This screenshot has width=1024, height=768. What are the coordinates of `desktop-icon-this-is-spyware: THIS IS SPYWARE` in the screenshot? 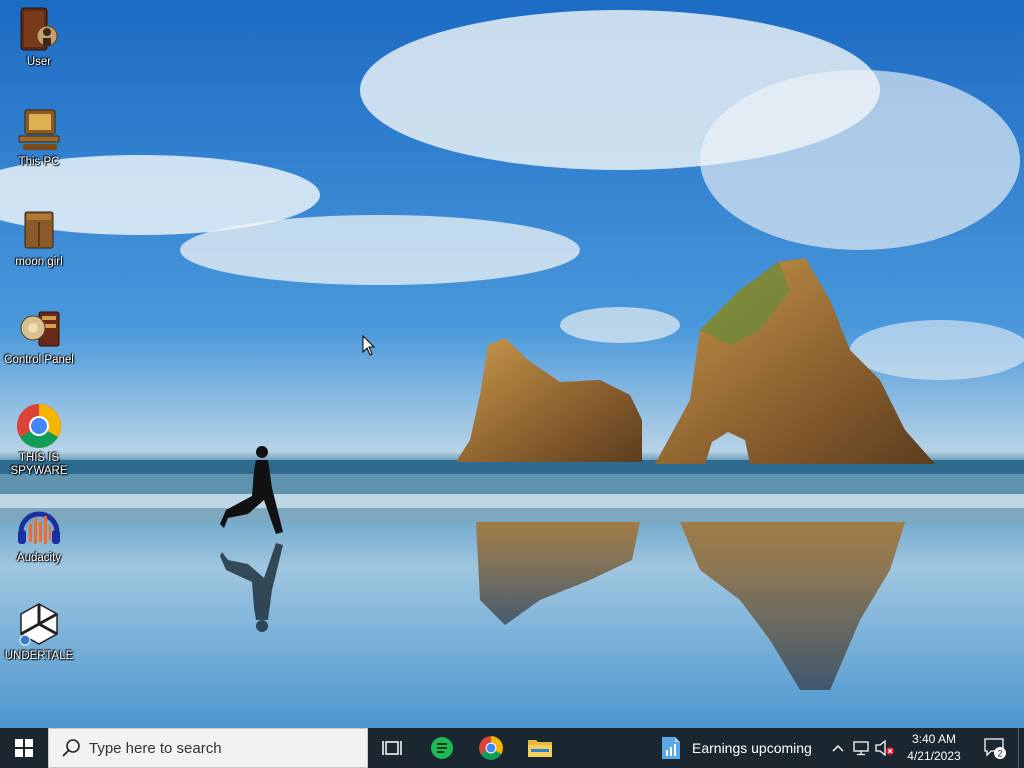 It's located at (39, 440).